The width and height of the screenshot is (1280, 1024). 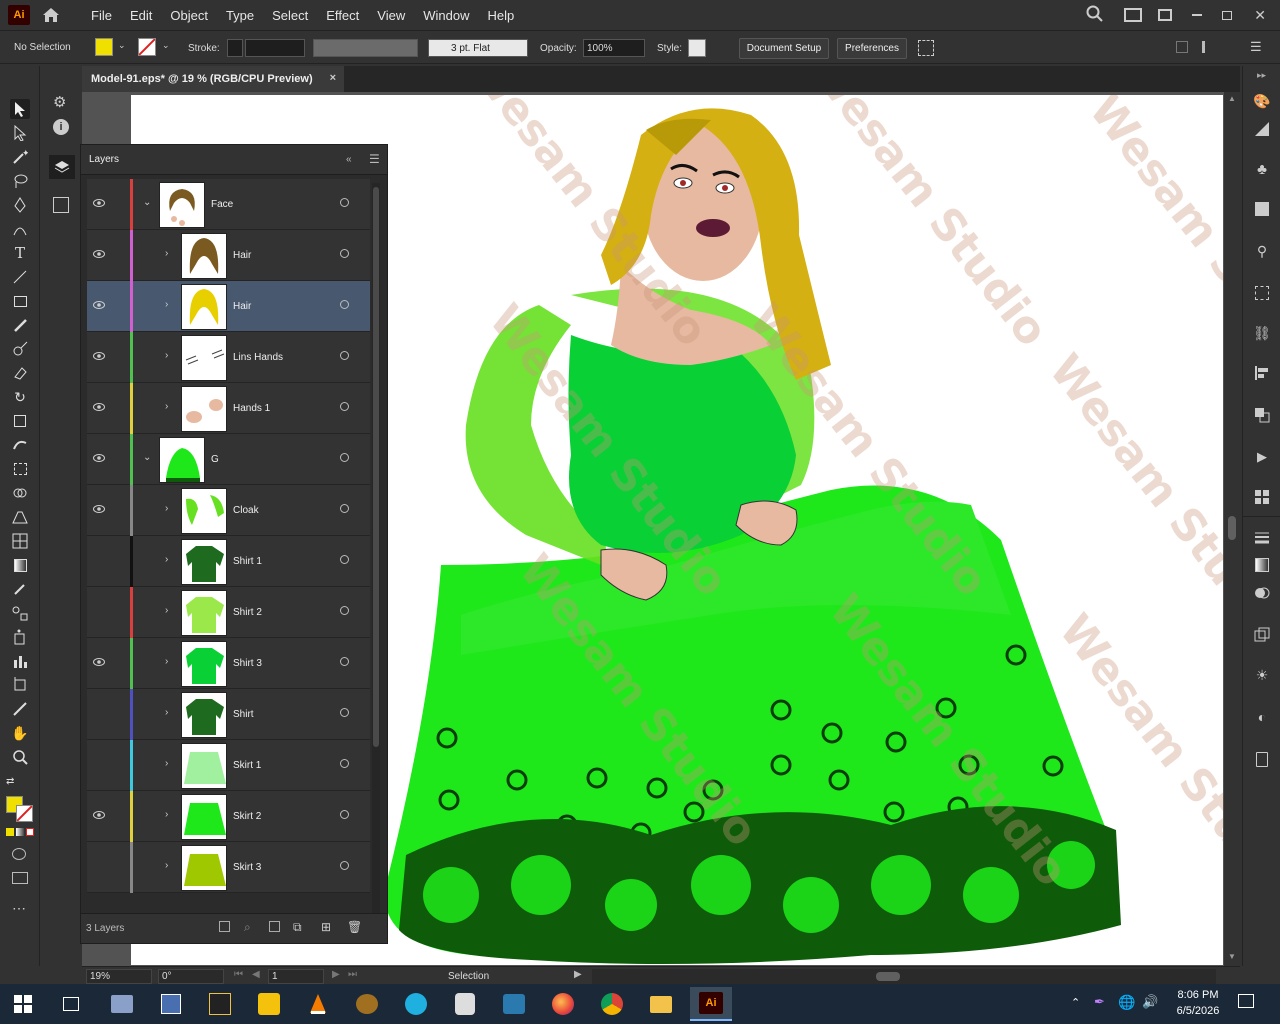 I want to click on menu-select: Select, so click(x=290, y=15).